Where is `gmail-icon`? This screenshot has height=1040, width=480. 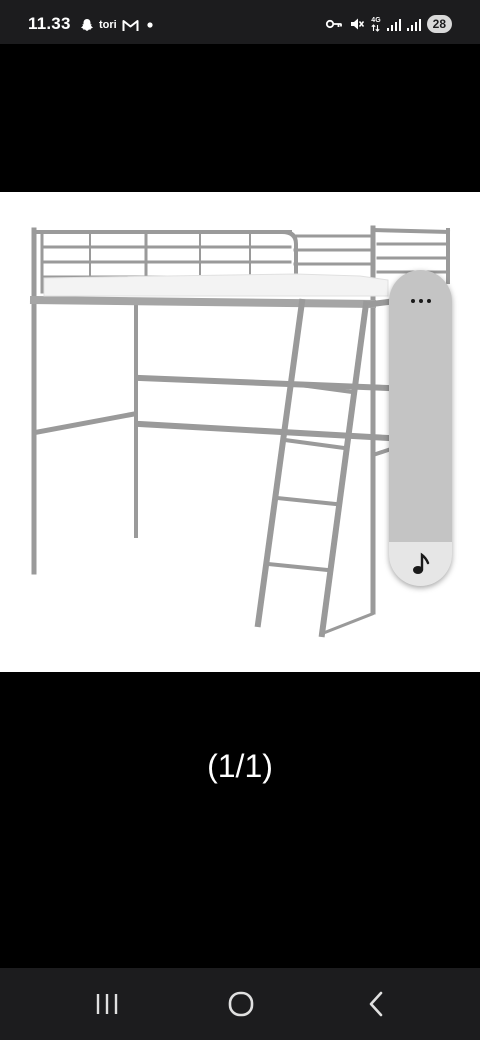
gmail-icon is located at coordinates (130, 25).